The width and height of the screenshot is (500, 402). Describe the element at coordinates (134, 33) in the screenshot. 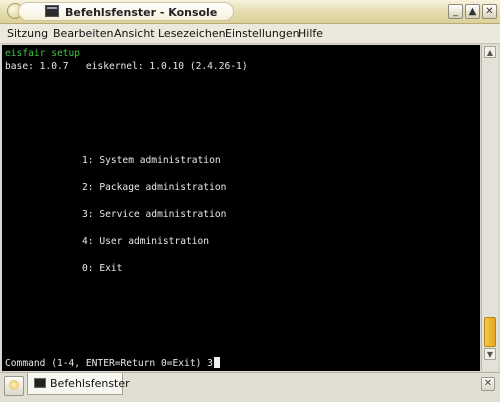

I see `menu-ansicht: Ansicht` at that location.